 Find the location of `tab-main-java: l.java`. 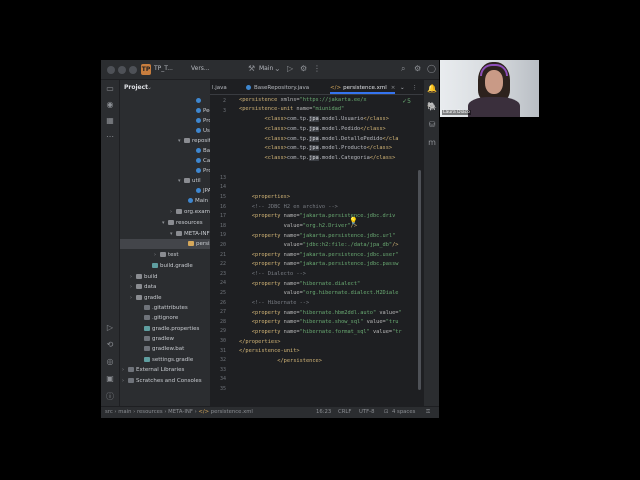

tab-main-java: l.java is located at coordinates (219, 88).